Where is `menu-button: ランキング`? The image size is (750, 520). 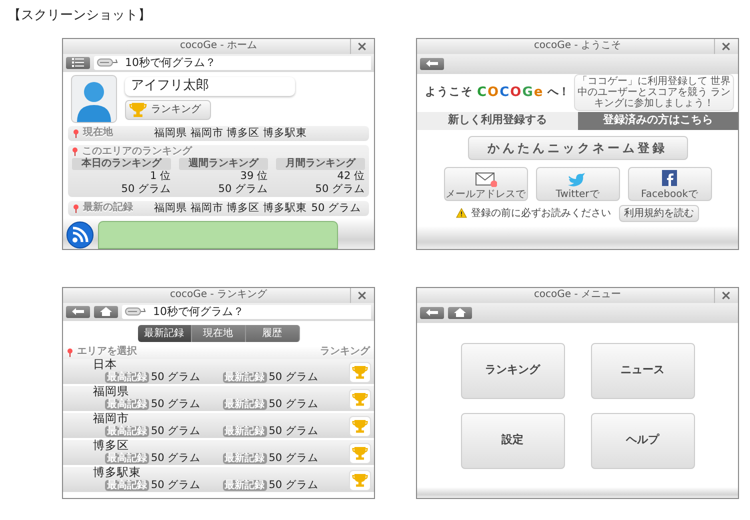 menu-button: ランキング is located at coordinates (512, 370).